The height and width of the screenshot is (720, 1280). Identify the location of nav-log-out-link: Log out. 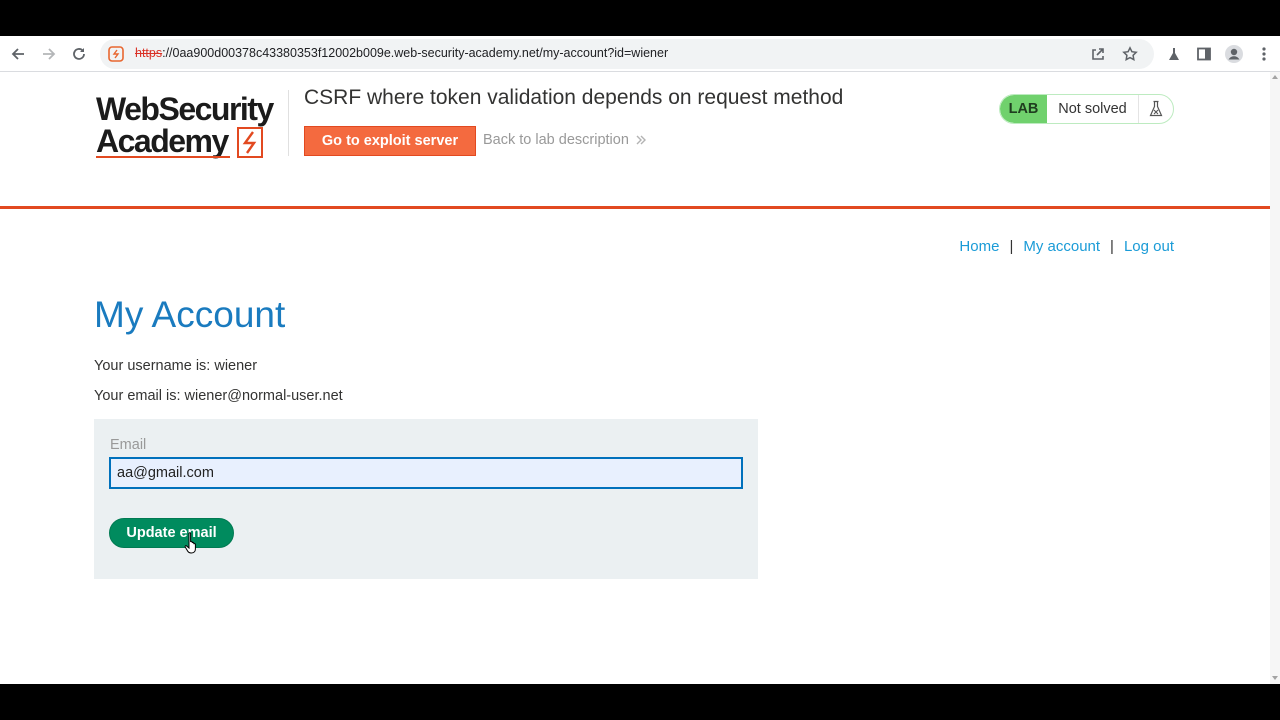
(1149, 246).